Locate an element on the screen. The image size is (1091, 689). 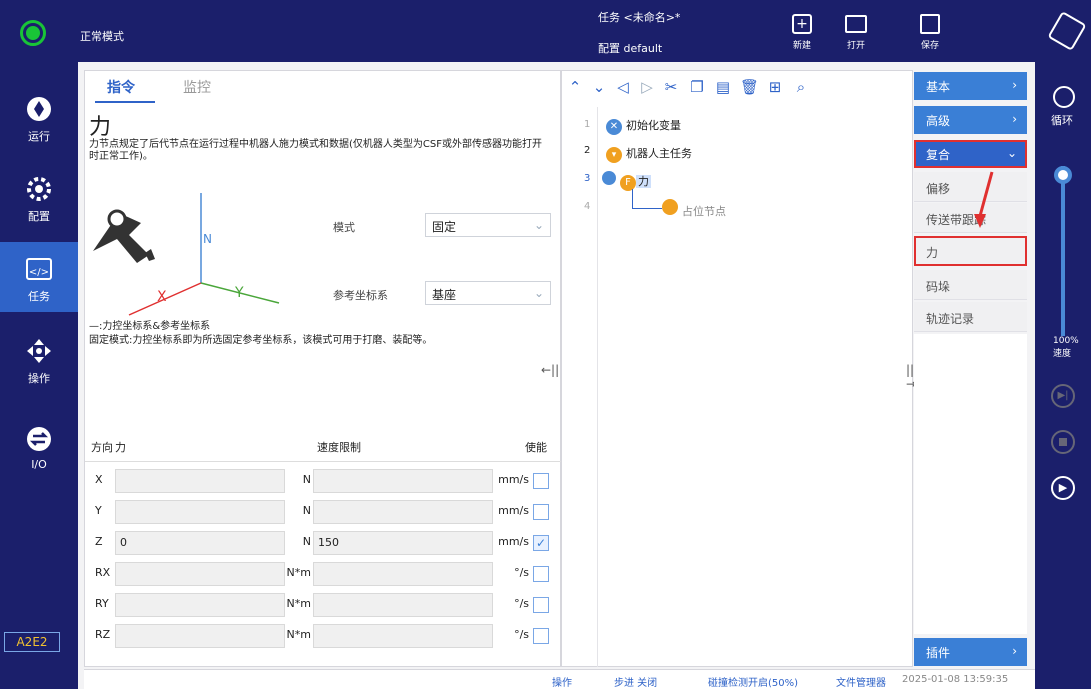
paste-icon: ▤ is located at coordinates (723, 87).